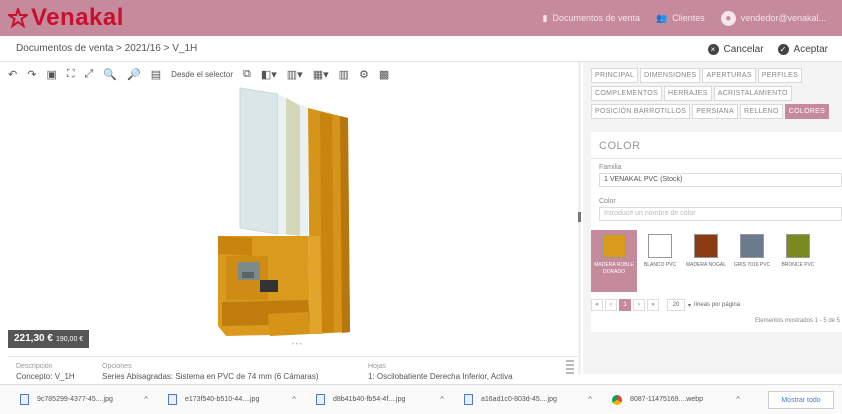  I want to click on tab-perfiles: PERFILES, so click(780, 75).